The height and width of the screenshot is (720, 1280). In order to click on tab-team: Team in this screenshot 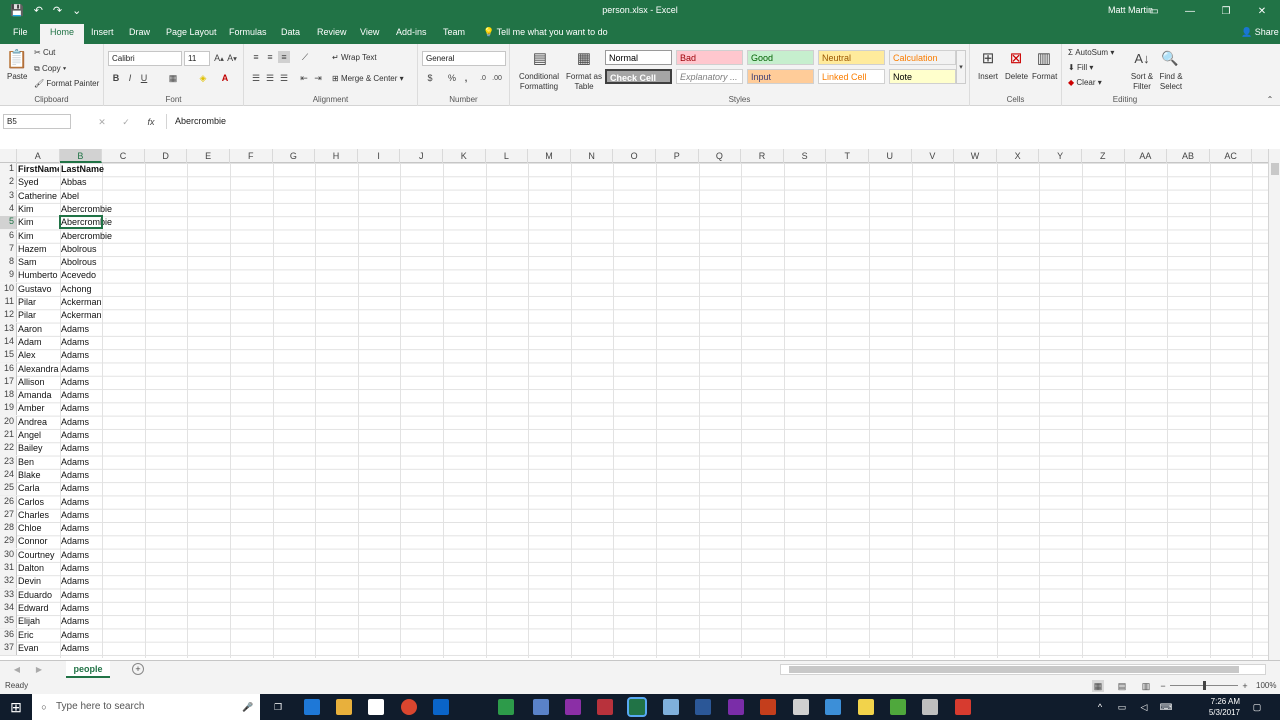, I will do `click(454, 32)`.